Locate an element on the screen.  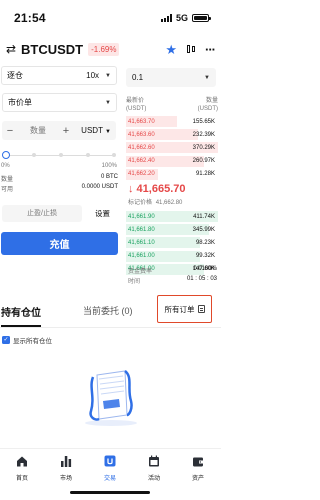
ask-price: 41,662.40 is located at coordinates (141, 161).